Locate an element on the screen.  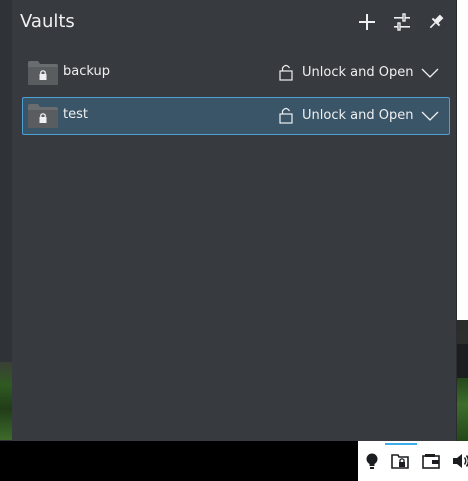
configure-button is located at coordinates (402, 22).